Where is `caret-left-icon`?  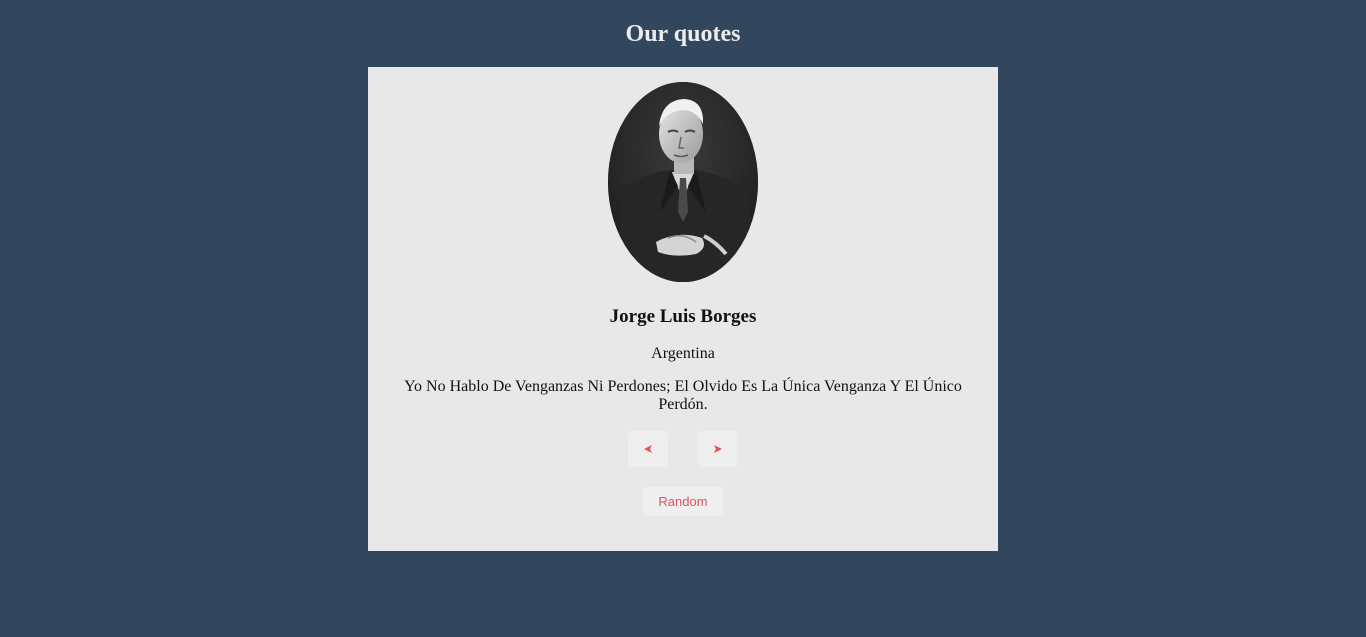
caret-left-icon is located at coordinates (648, 449).